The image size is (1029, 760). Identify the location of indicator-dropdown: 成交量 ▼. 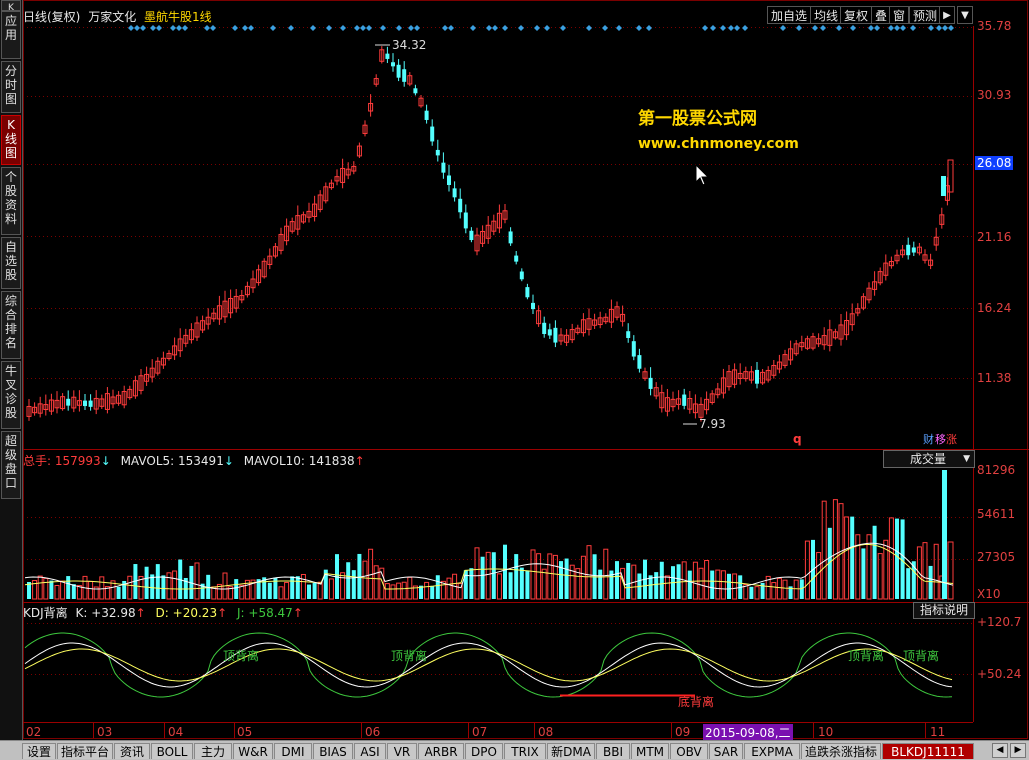
(929, 459).